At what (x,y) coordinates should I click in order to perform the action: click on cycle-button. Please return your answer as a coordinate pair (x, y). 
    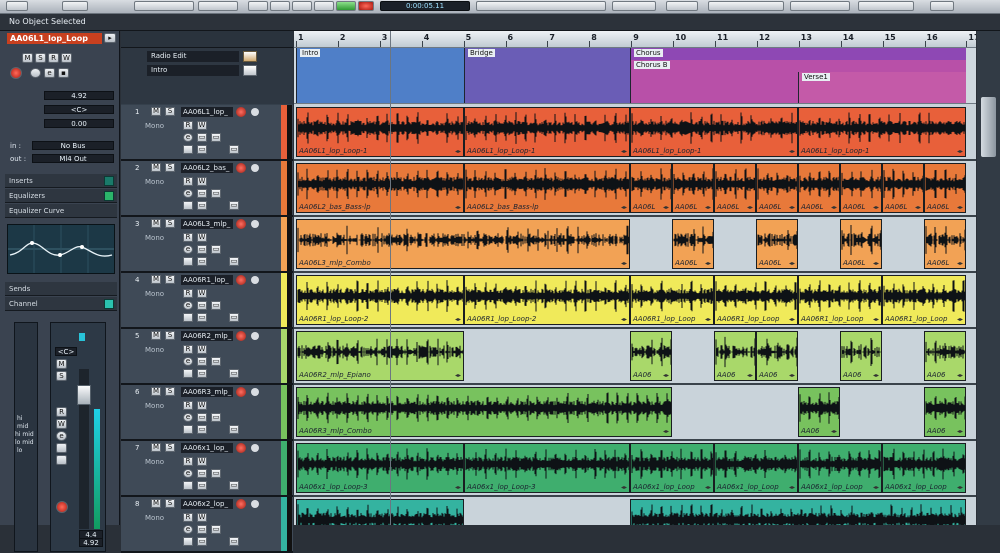
    Looking at the image, I should click on (324, 6).